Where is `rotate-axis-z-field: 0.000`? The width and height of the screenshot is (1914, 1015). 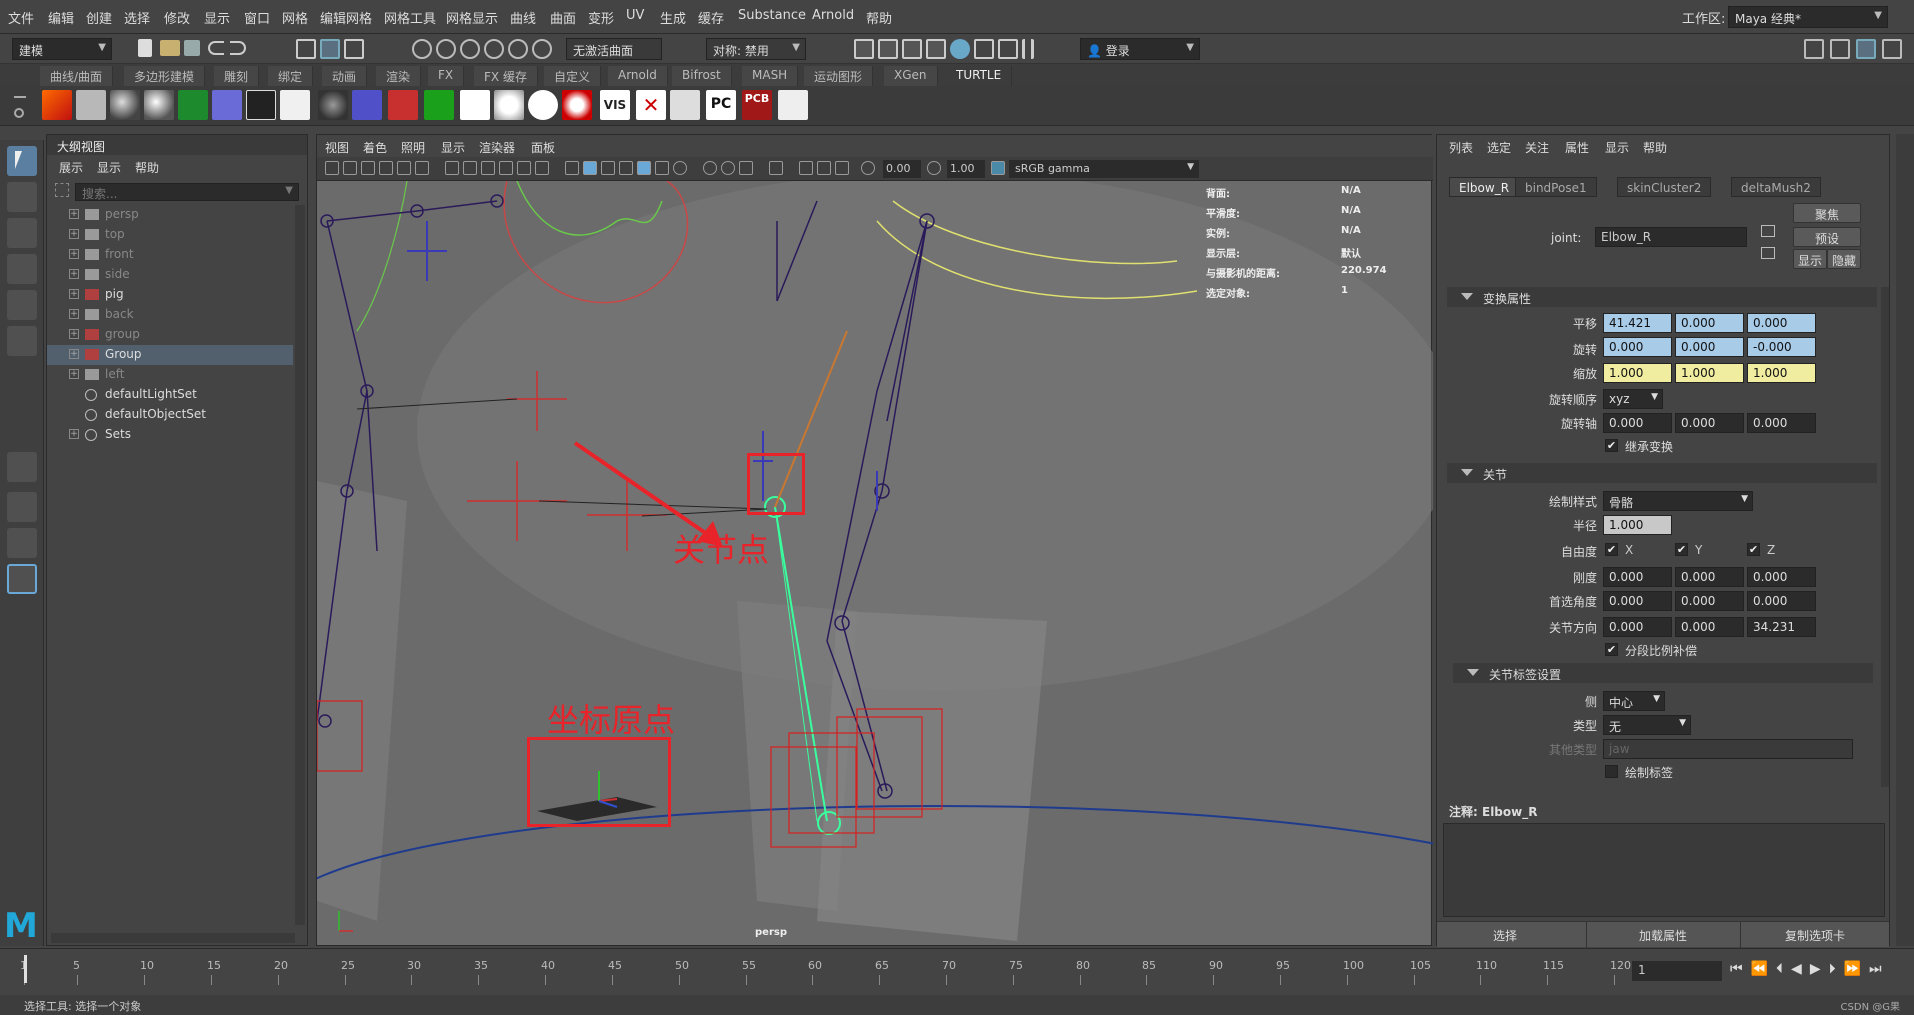 rotate-axis-z-field: 0.000 is located at coordinates (1781, 423).